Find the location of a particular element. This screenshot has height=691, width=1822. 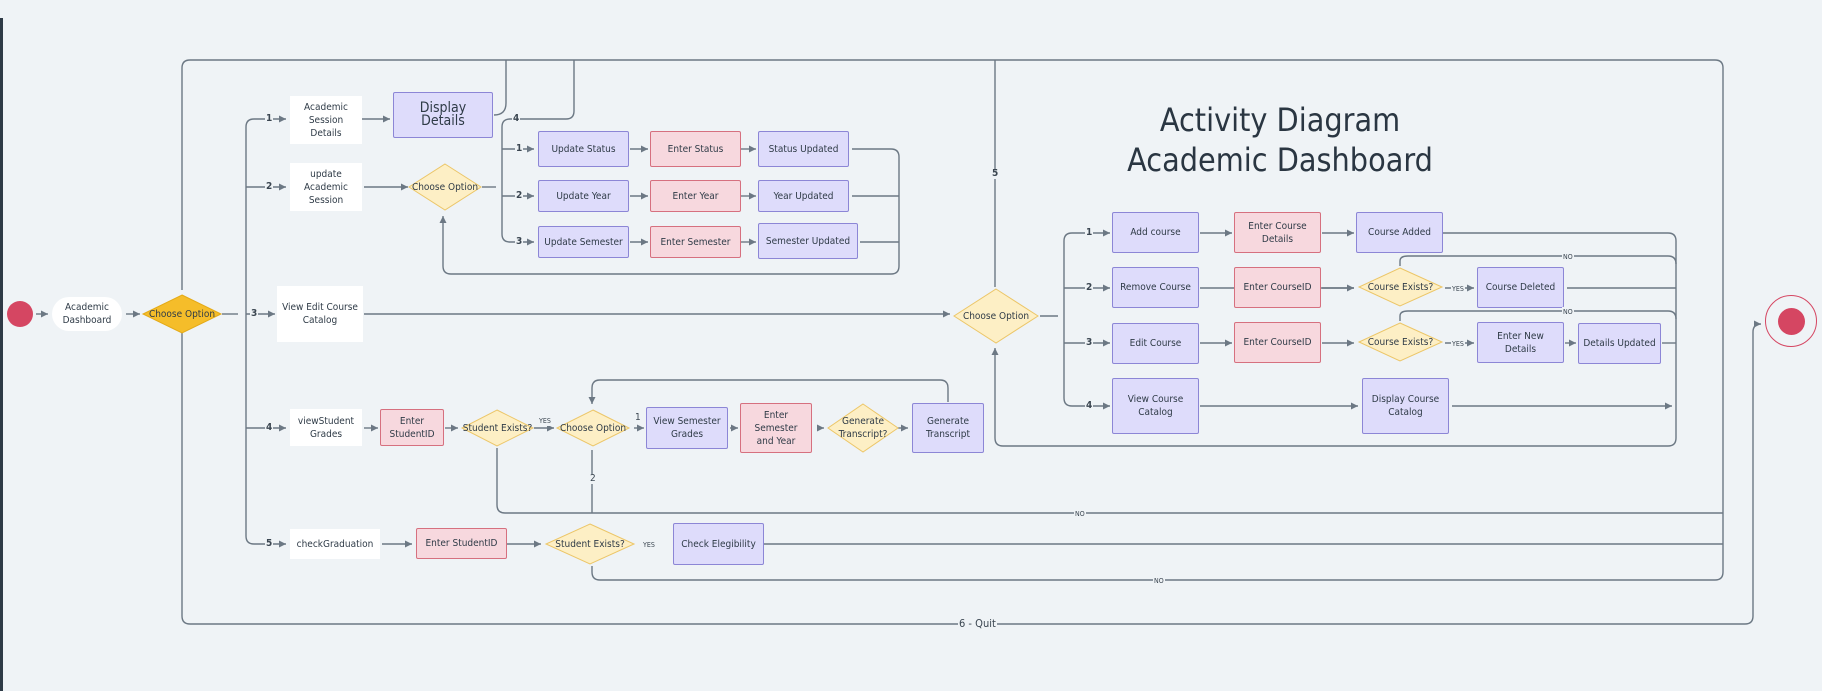

catalog-back-label: 5 is located at coordinates (995, 173).